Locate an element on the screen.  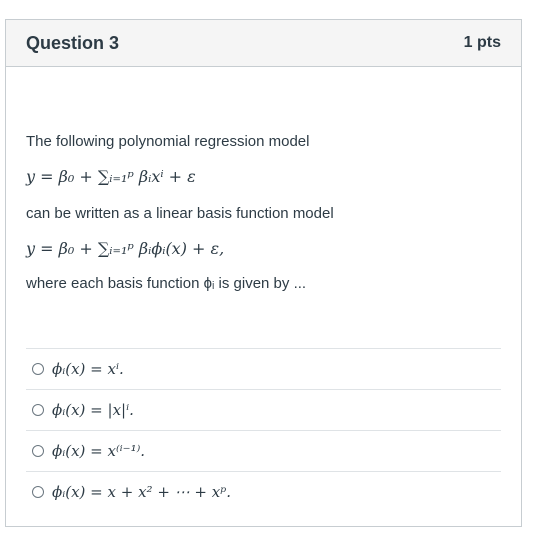
answer-option-3: ϕᵢ(x) = x⁽ⁱ⁻¹⁾. is located at coordinates (263, 450).